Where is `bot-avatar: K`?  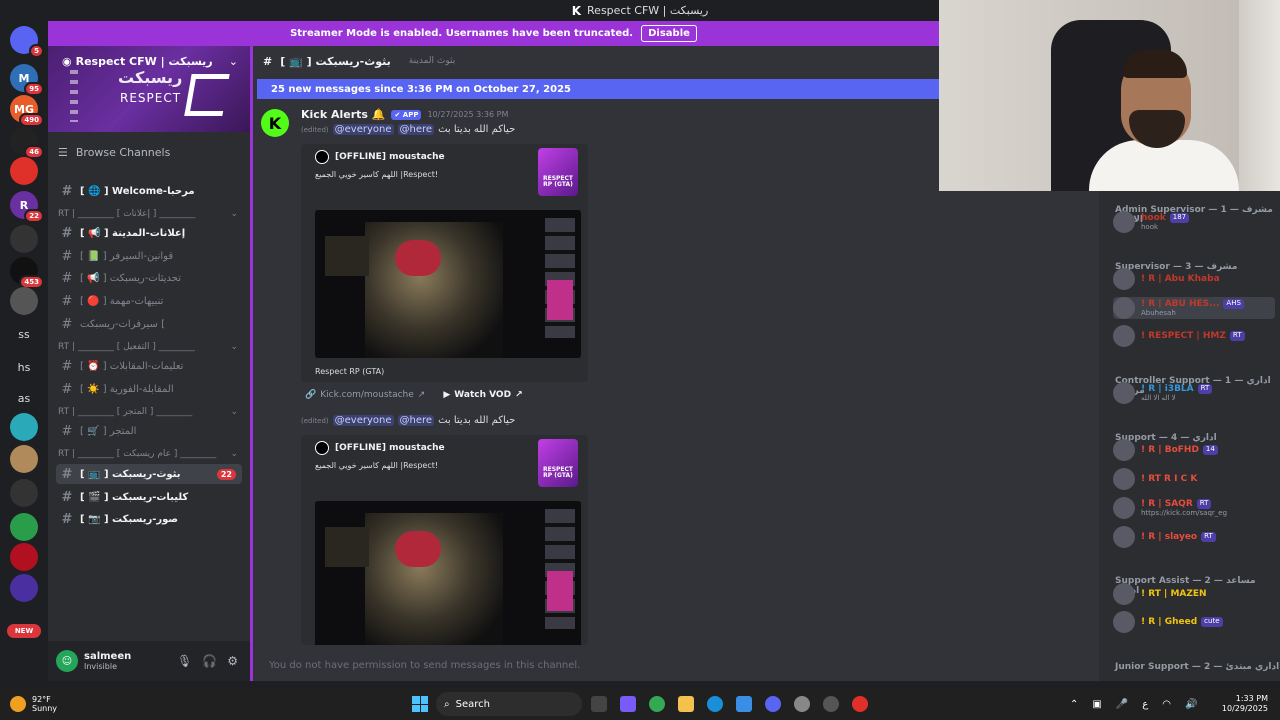 bot-avatar: K is located at coordinates (275, 123).